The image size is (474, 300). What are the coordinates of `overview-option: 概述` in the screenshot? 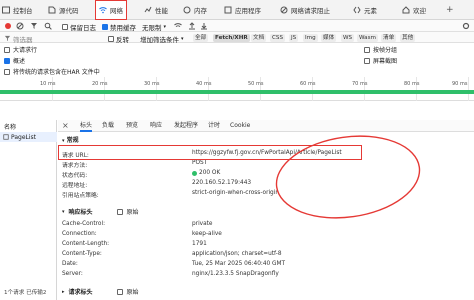 It's located at (14, 60).